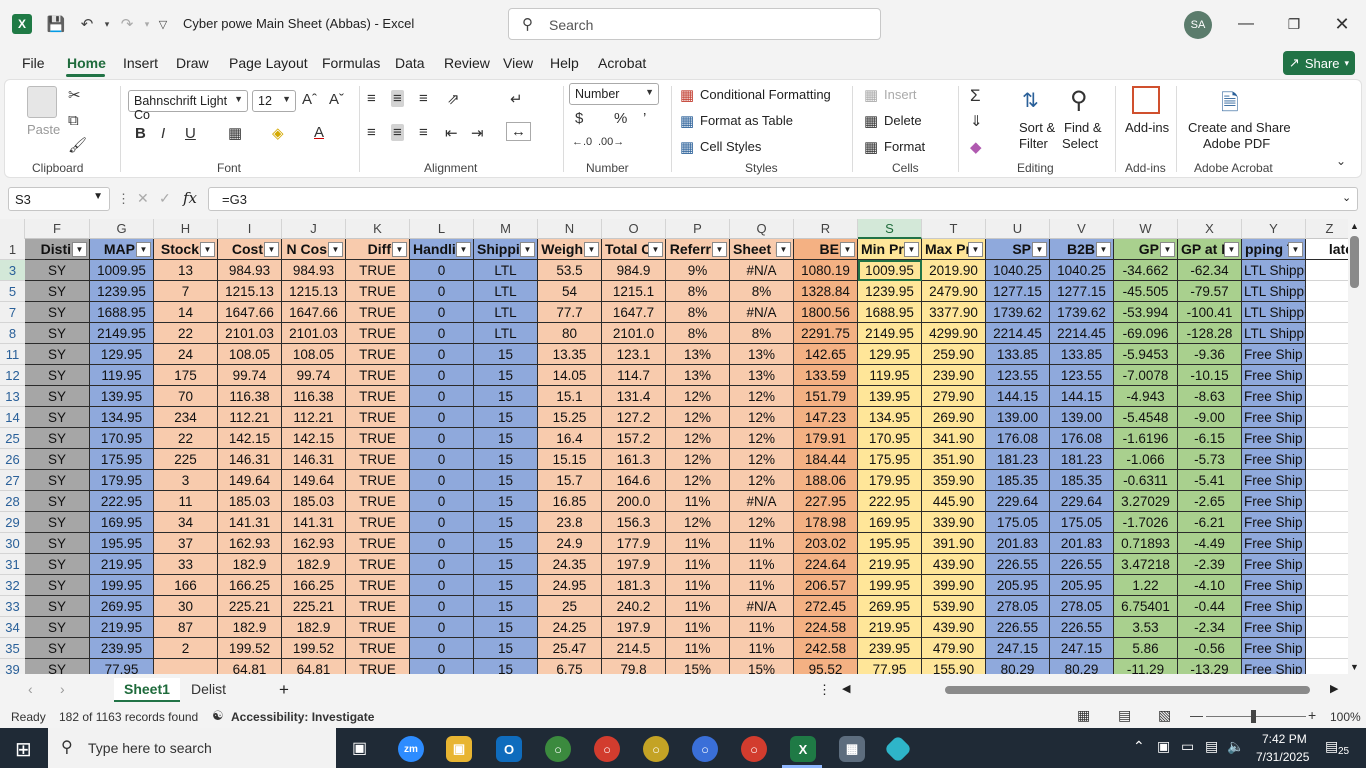  I want to click on cell-n28: 16.85, so click(570, 501).